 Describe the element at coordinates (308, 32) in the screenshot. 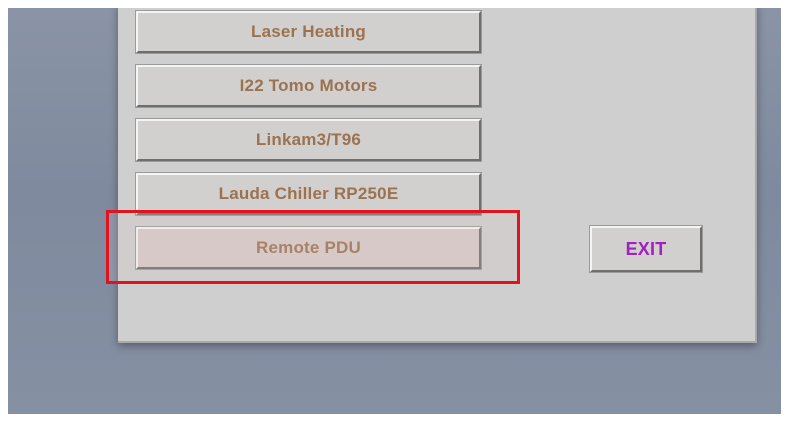

I see `laser-heating-button: Laser Heating` at that location.